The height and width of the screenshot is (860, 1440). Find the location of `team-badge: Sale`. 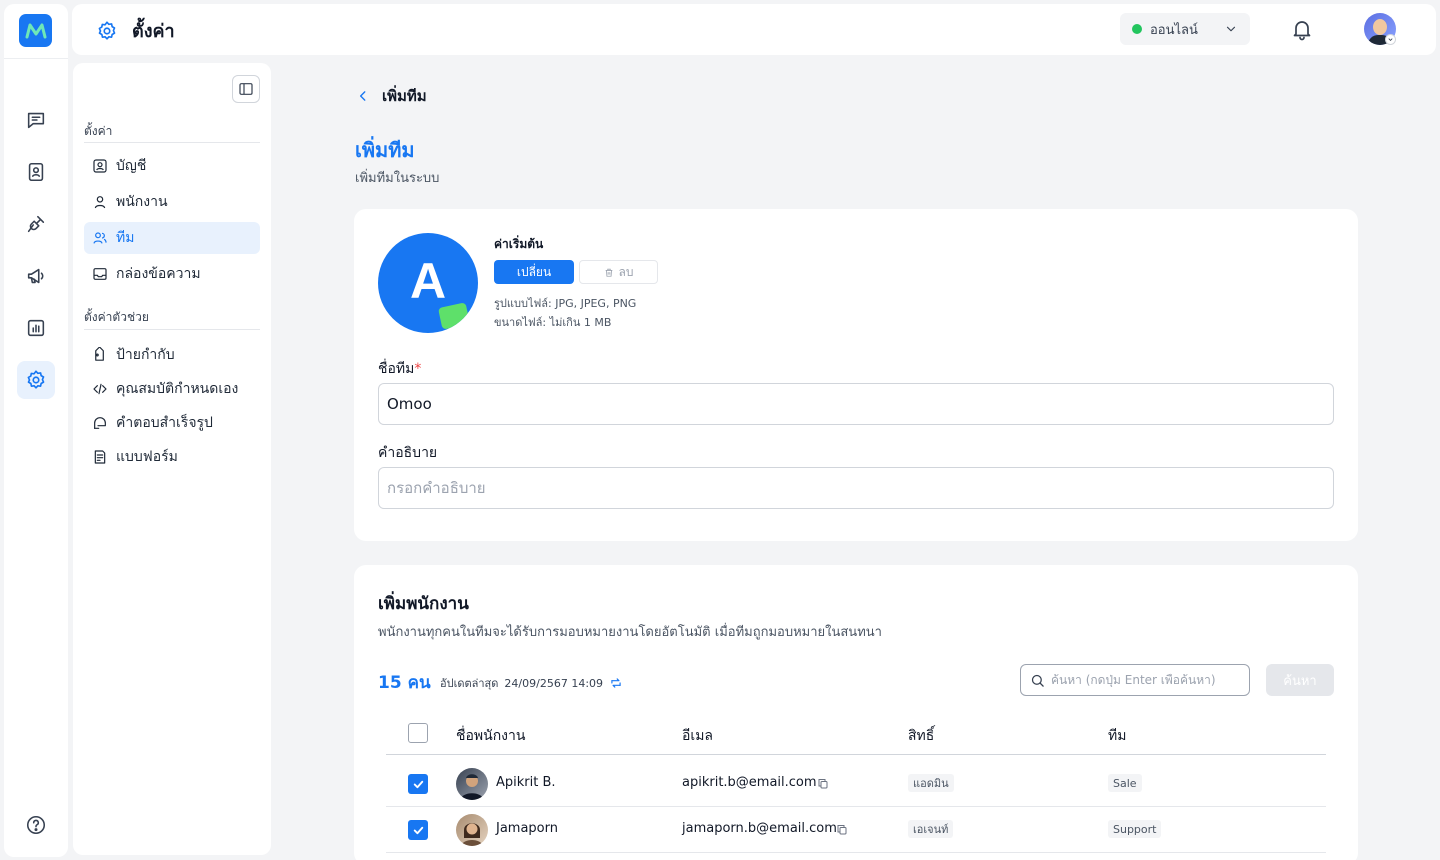

team-badge: Sale is located at coordinates (1125, 783).